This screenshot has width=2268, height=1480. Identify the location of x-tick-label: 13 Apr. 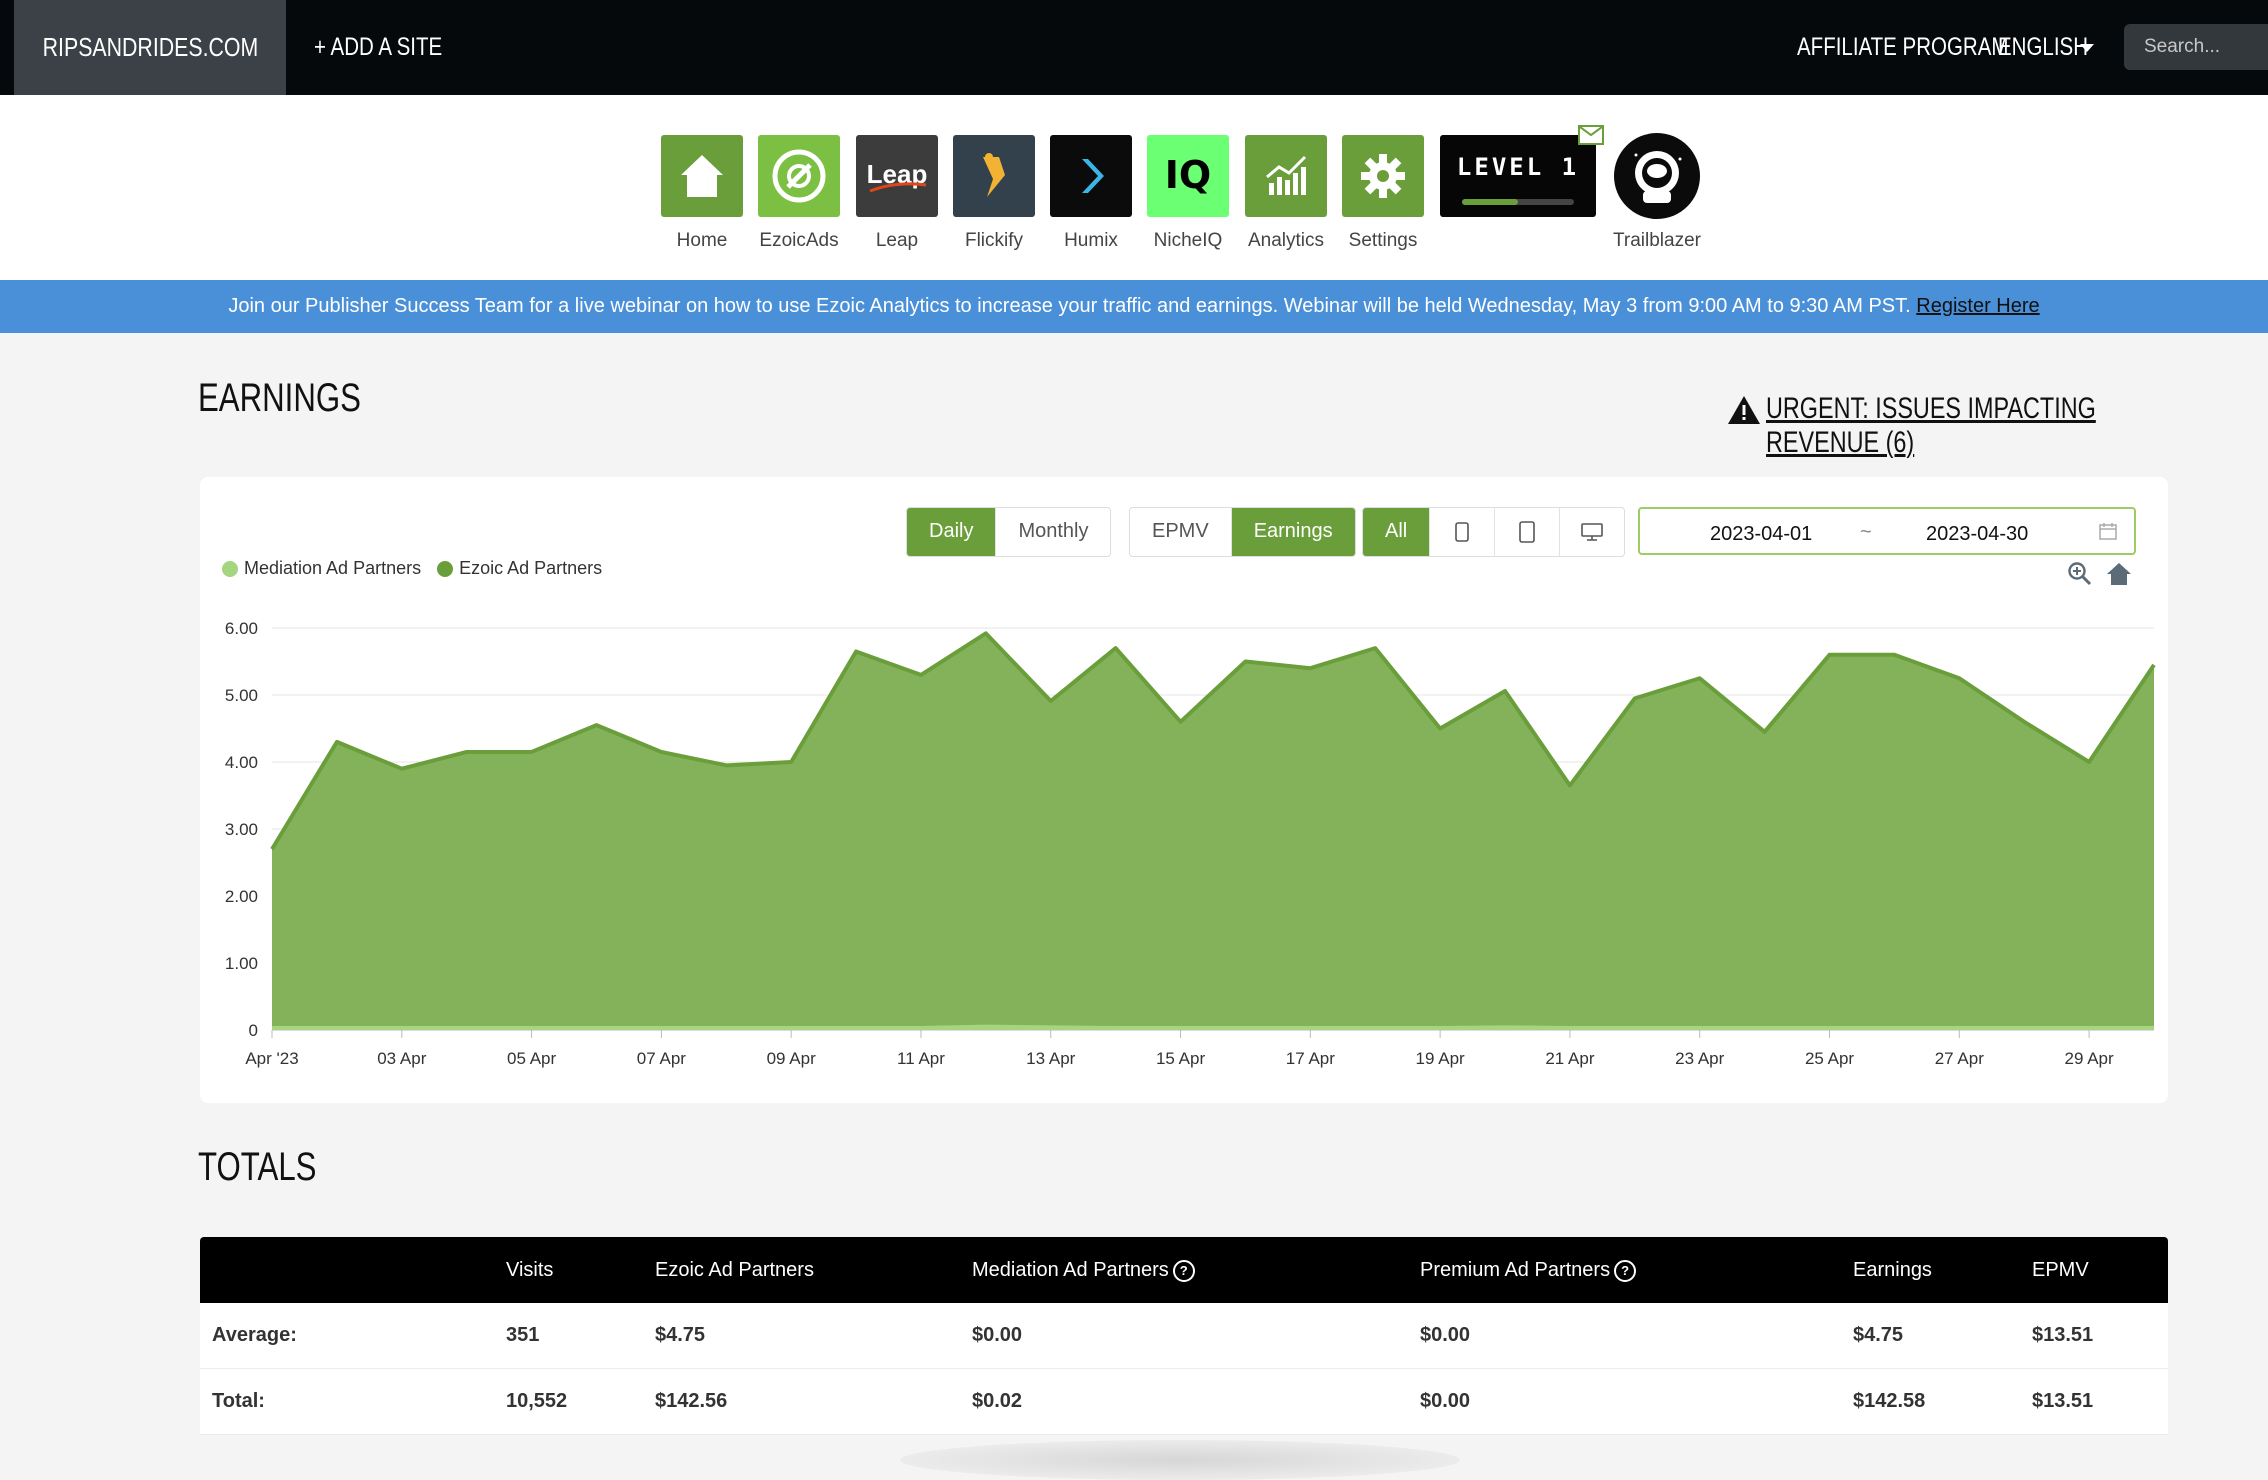
(1050, 1058).